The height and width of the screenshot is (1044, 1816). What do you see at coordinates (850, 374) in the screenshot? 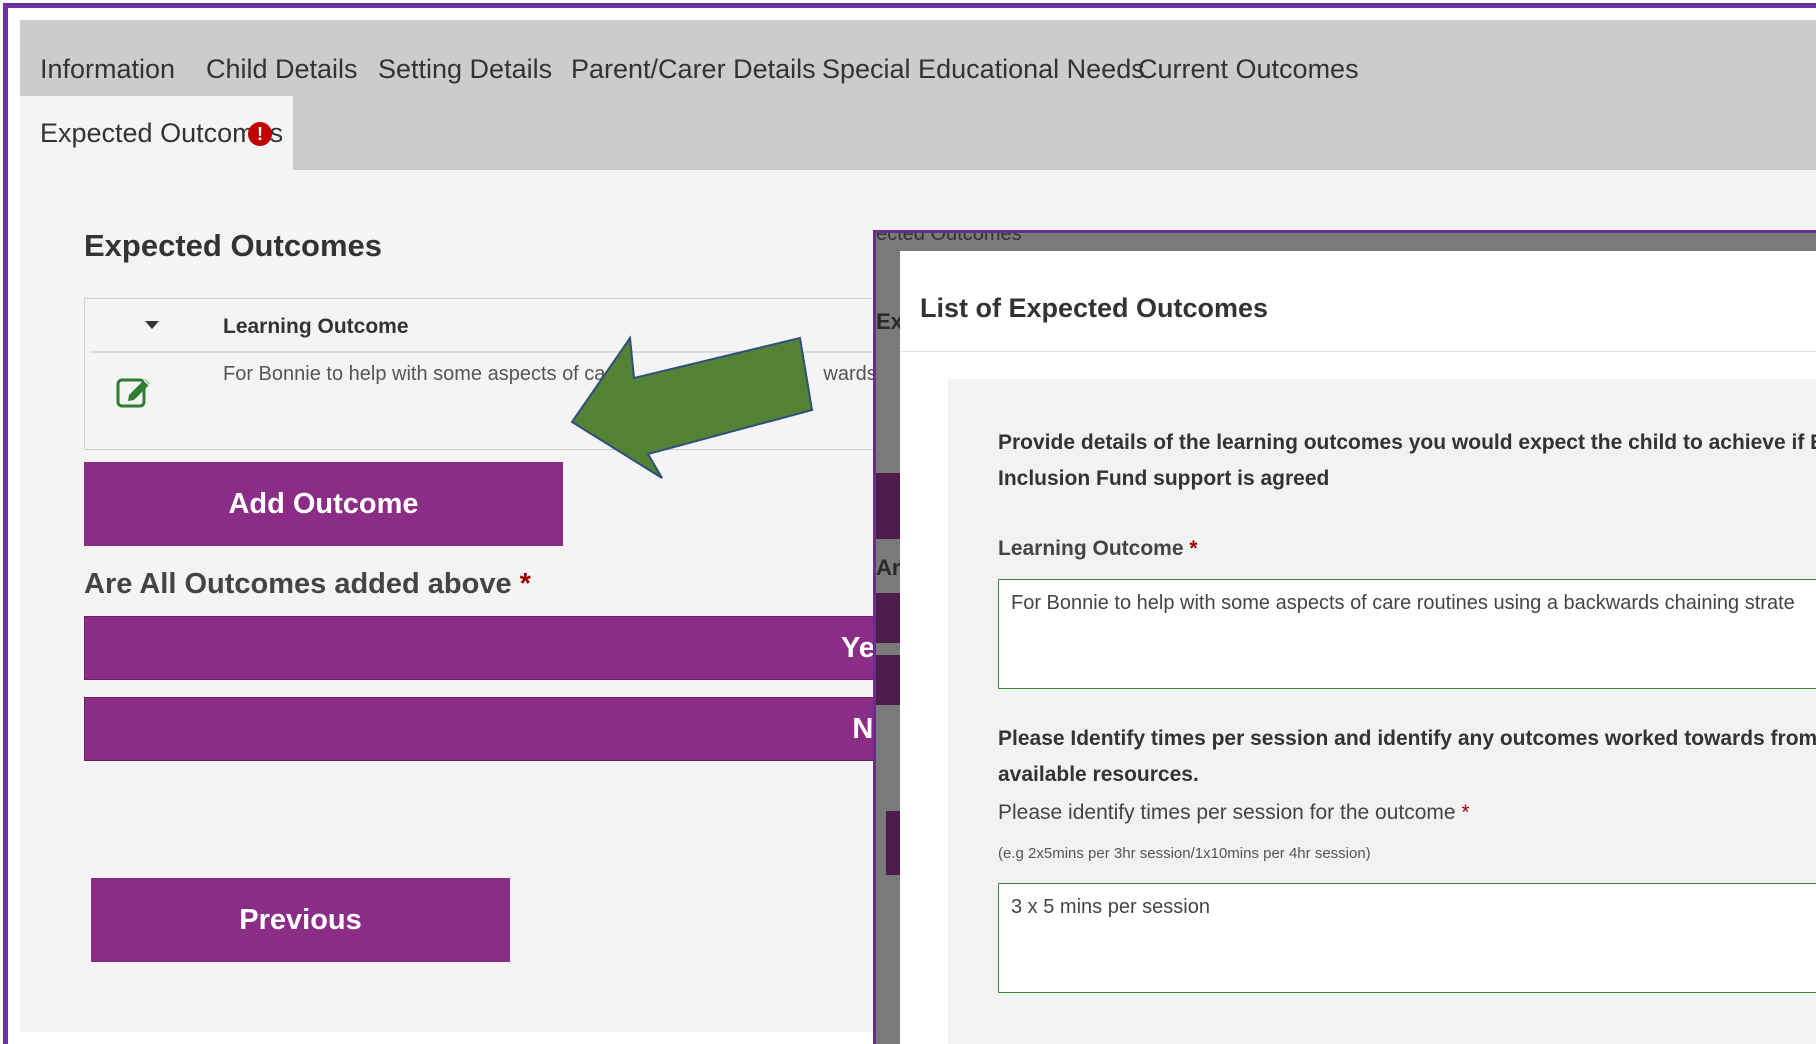
I see `learning-outcome-cell-tail: wards` at bounding box center [850, 374].